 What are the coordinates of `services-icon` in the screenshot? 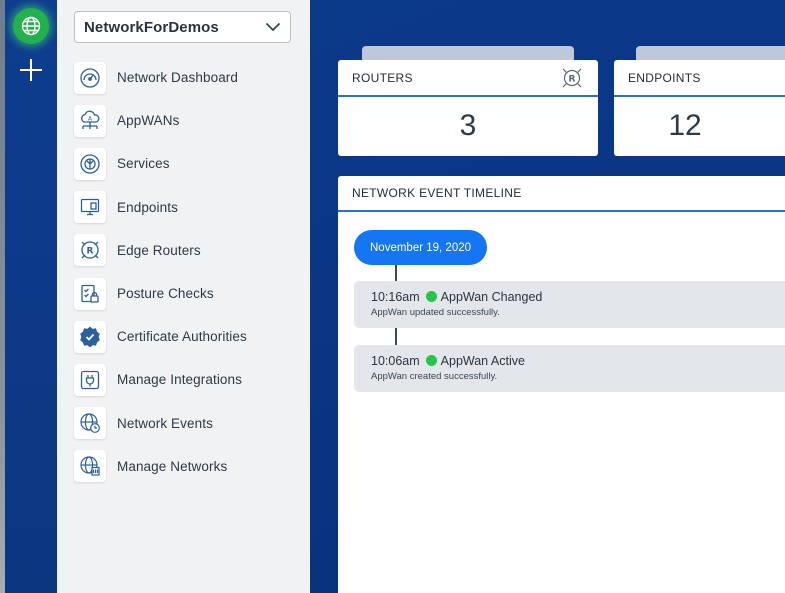 It's located at (90, 163).